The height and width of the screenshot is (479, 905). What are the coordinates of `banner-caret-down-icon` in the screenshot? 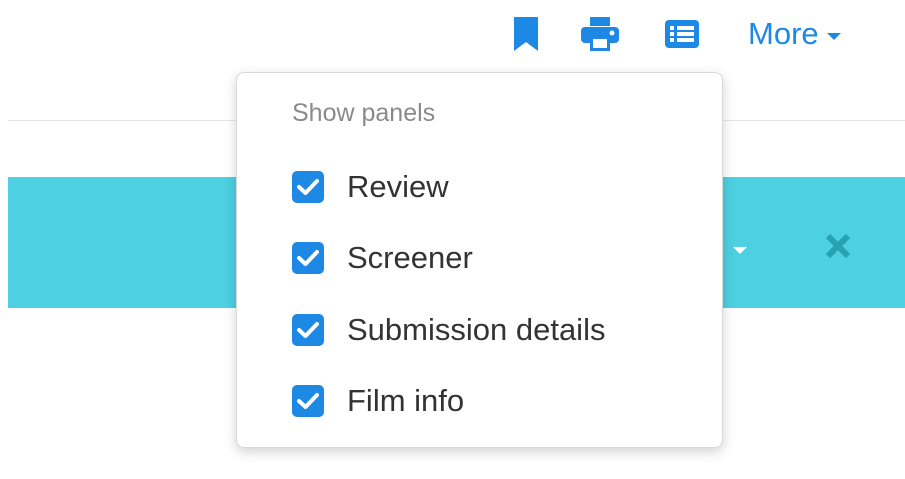 It's located at (740, 250).